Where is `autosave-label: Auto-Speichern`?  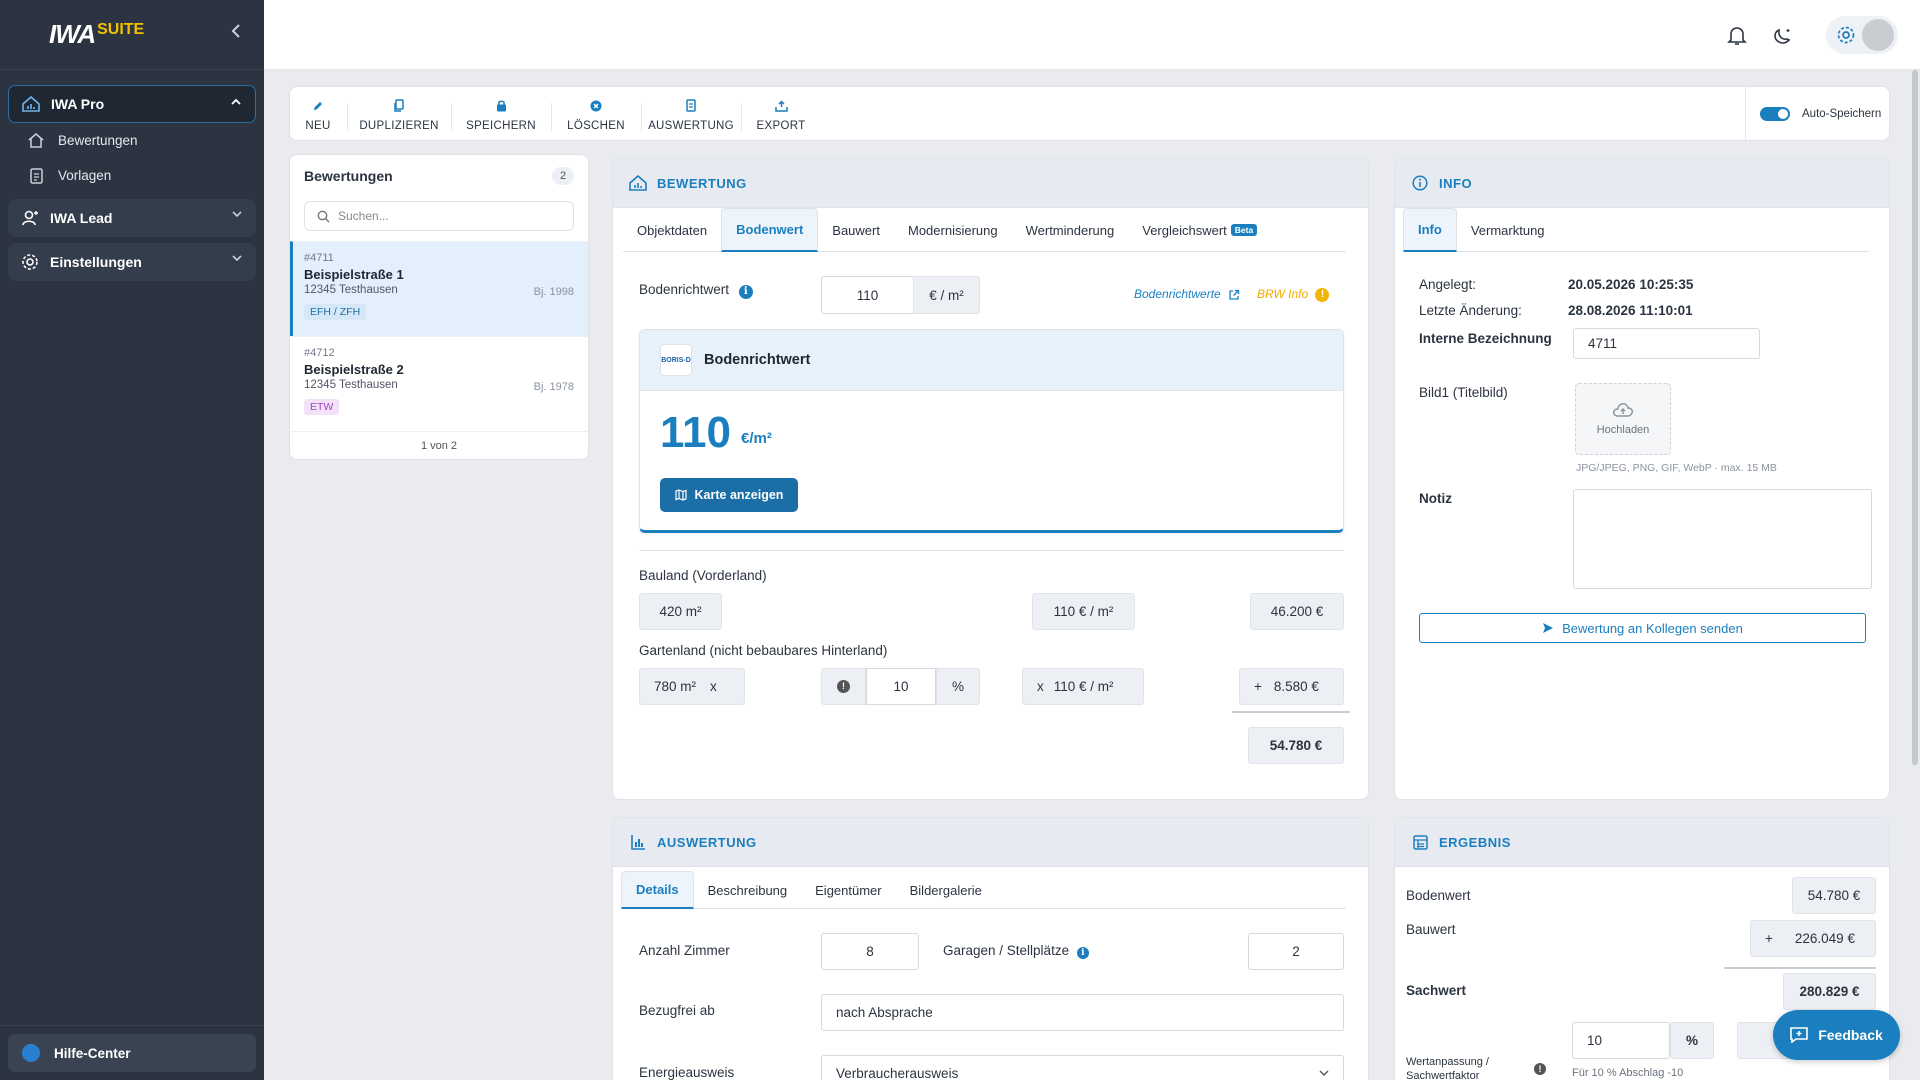
autosave-label: Auto-Speichern is located at coordinates (1842, 113).